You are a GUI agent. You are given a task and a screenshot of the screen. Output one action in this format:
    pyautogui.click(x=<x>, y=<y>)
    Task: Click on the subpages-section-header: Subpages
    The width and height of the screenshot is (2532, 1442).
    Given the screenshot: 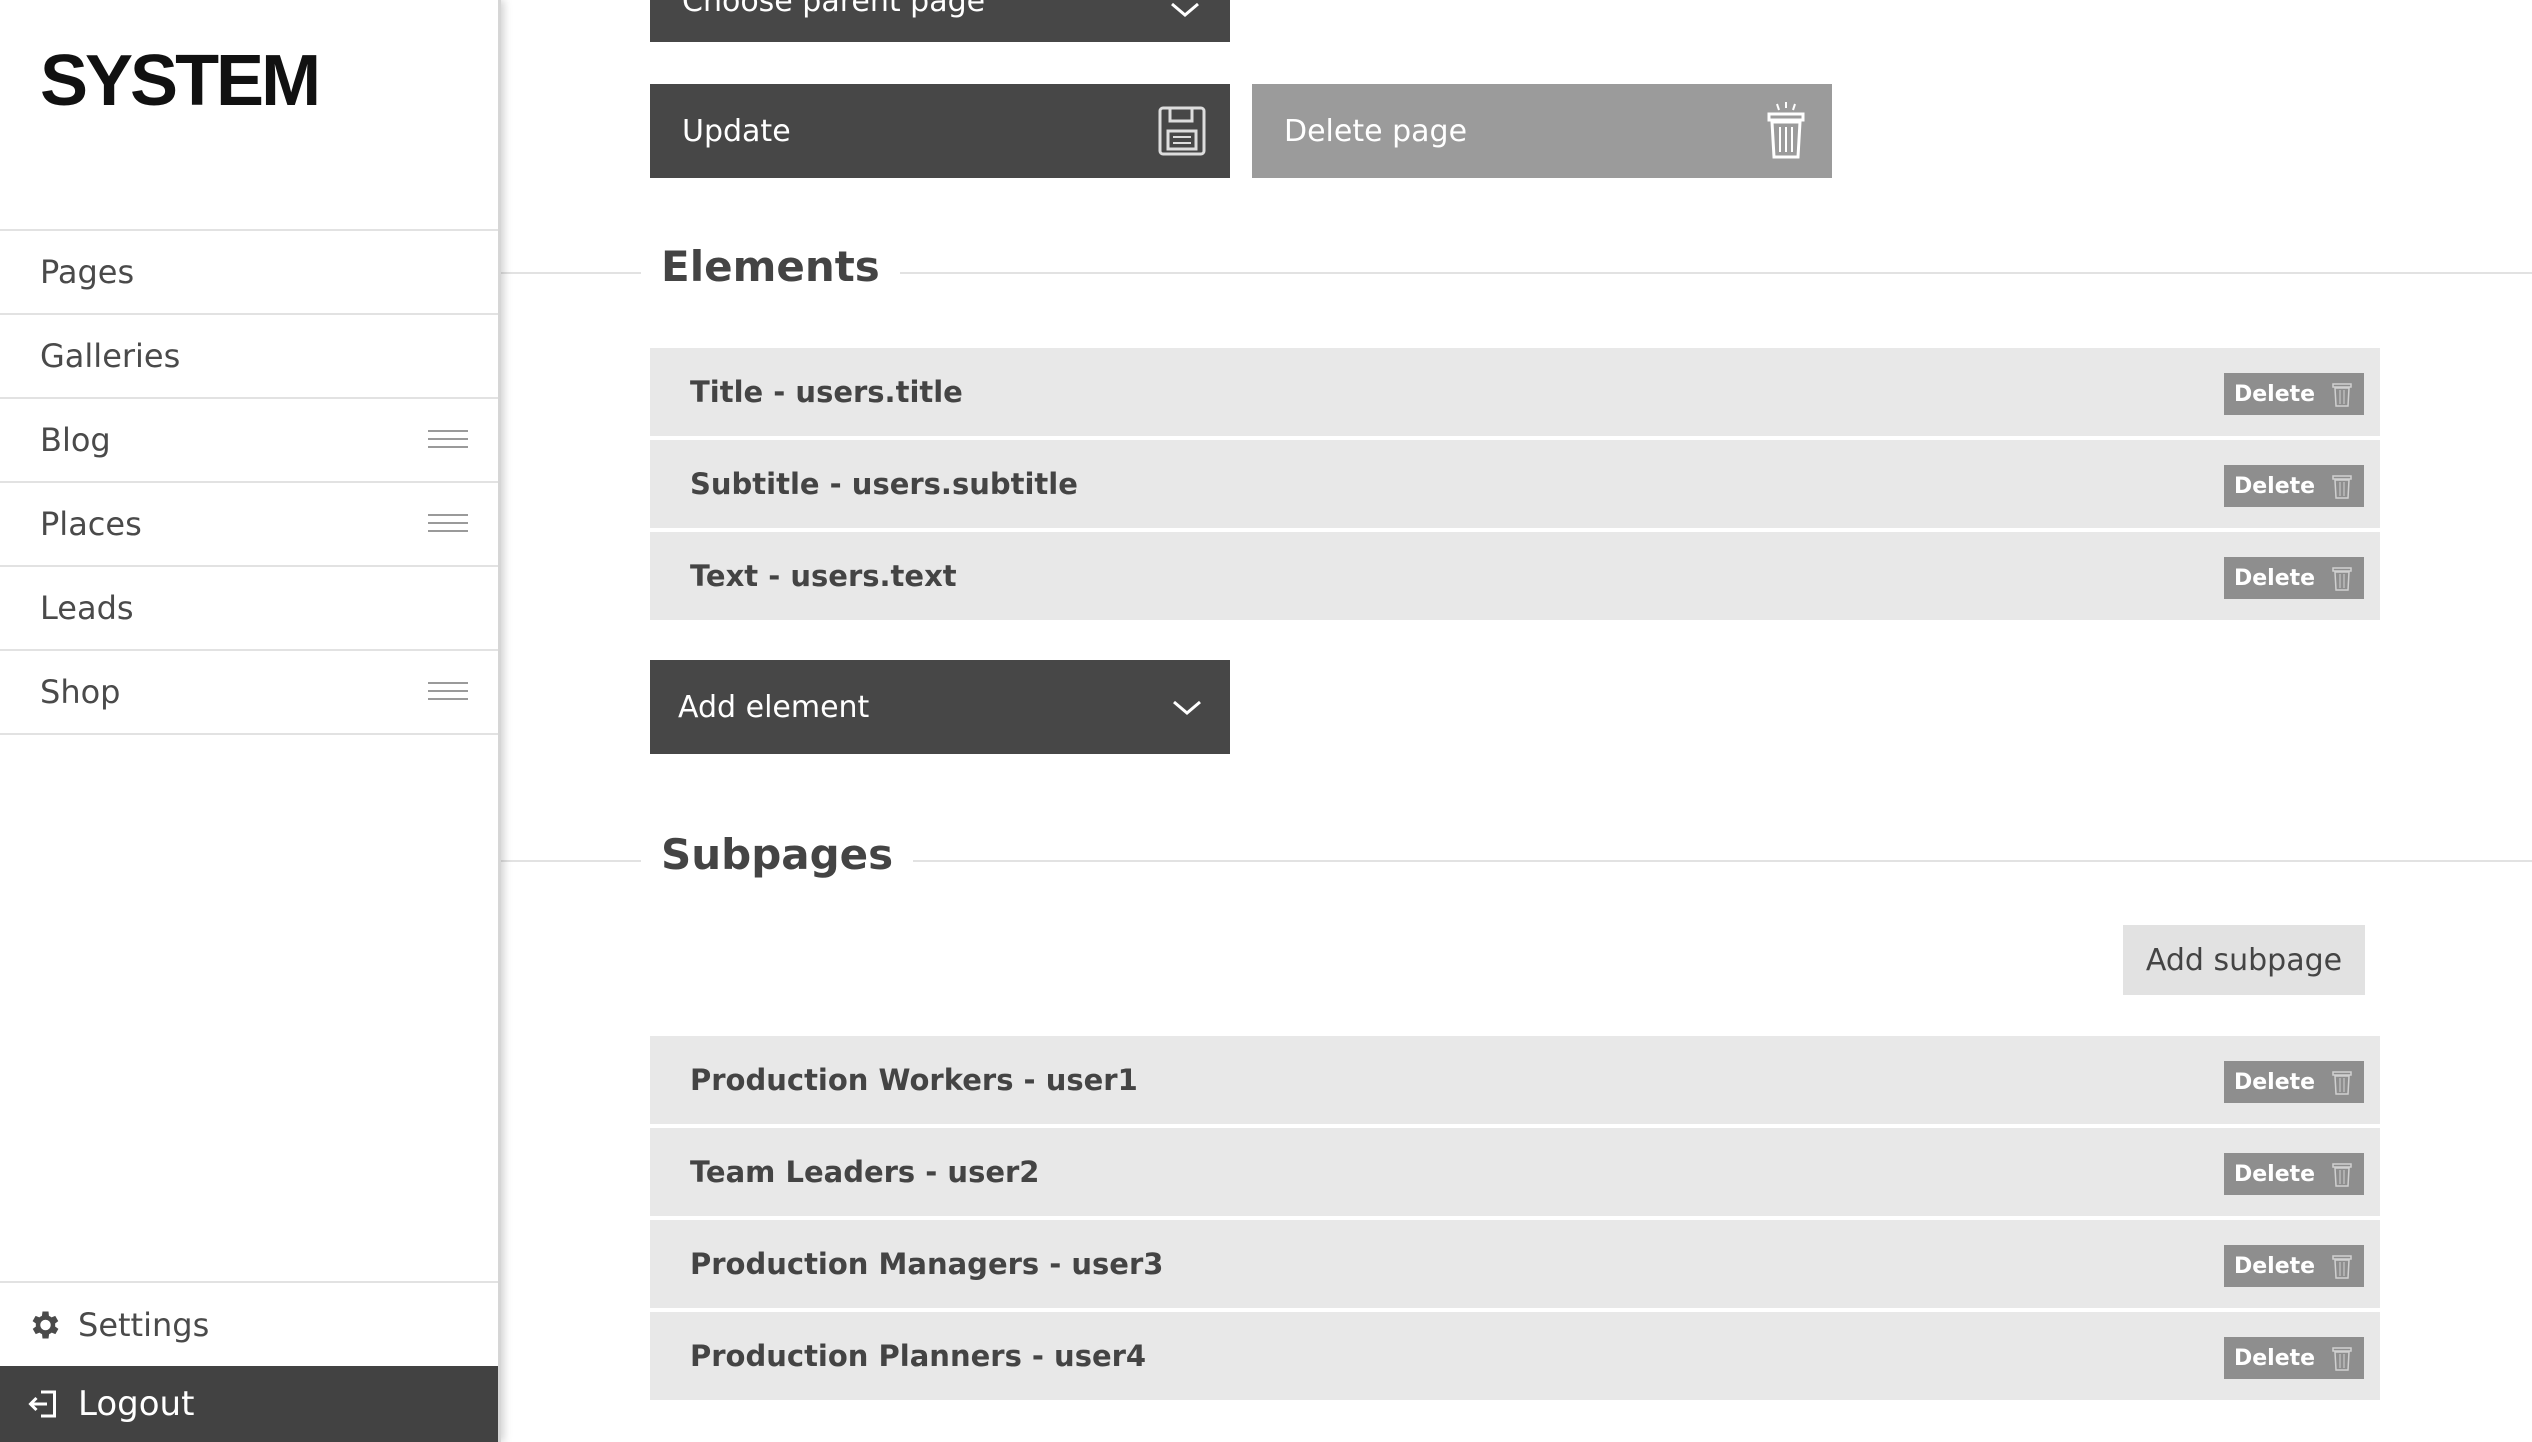 What is the action you would take?
    pyautogui.click(x=1516, y=854)
    